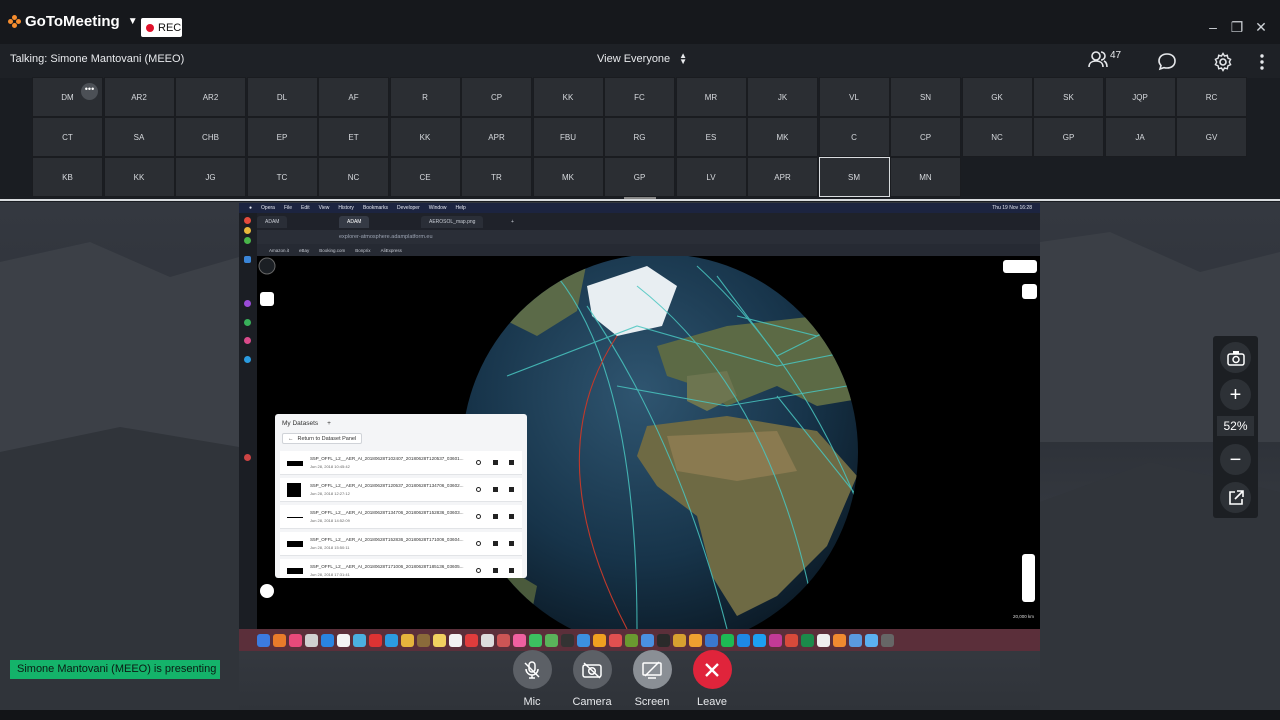 Image resolution: width=1280 pixels, height=720 pixels. I want to click on attendee-tile: JA, so click(1140, 137).